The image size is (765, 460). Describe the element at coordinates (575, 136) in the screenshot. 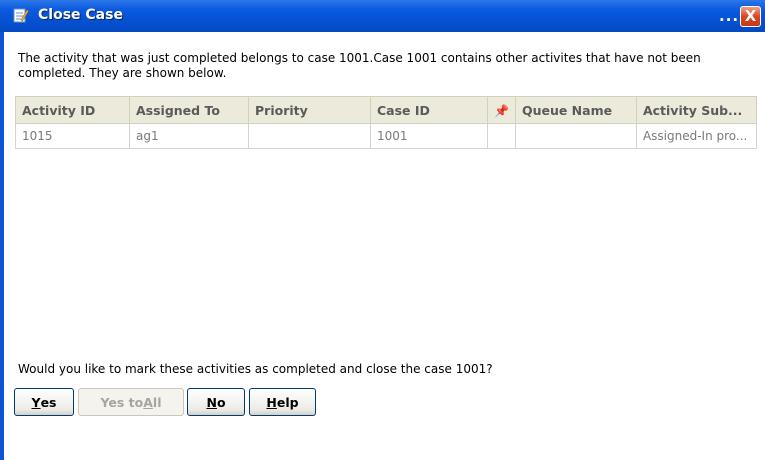

I see `cell-queue-name` at that location.